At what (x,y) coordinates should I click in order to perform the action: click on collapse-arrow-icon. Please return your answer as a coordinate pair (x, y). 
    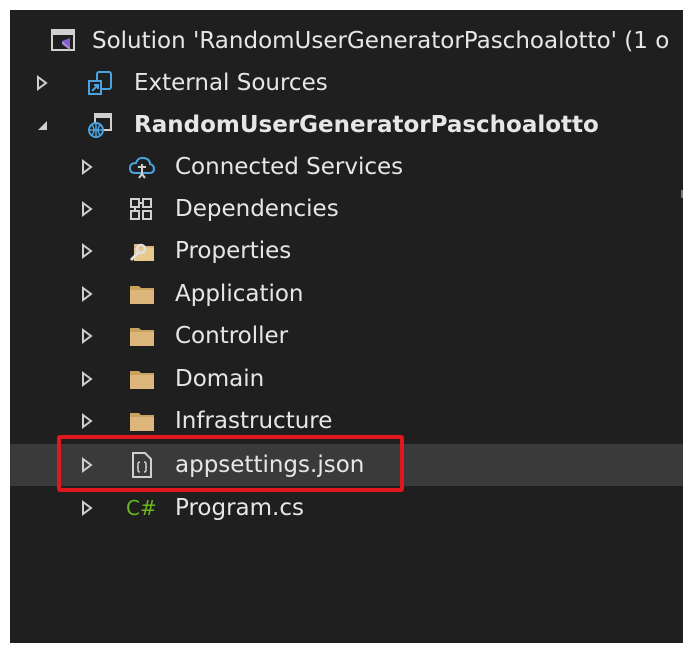
    Looking at the image, I should click on (42, 125).